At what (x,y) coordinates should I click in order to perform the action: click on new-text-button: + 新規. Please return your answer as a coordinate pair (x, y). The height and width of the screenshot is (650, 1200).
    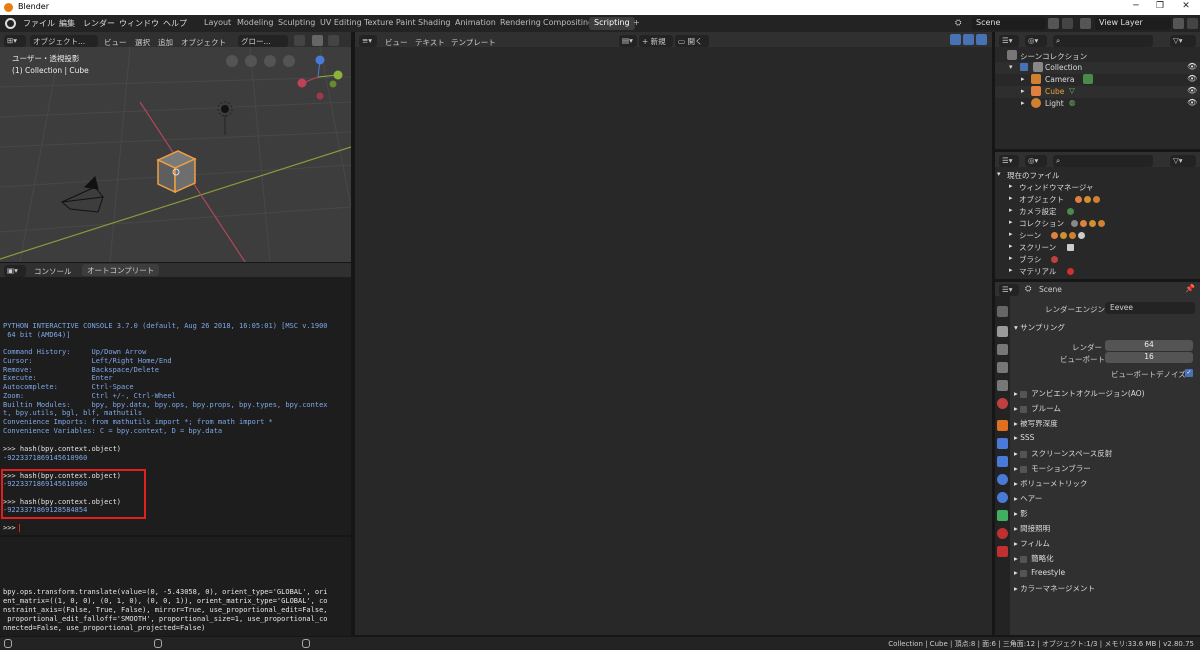
    Looking at the image, I should click on (656, 41).